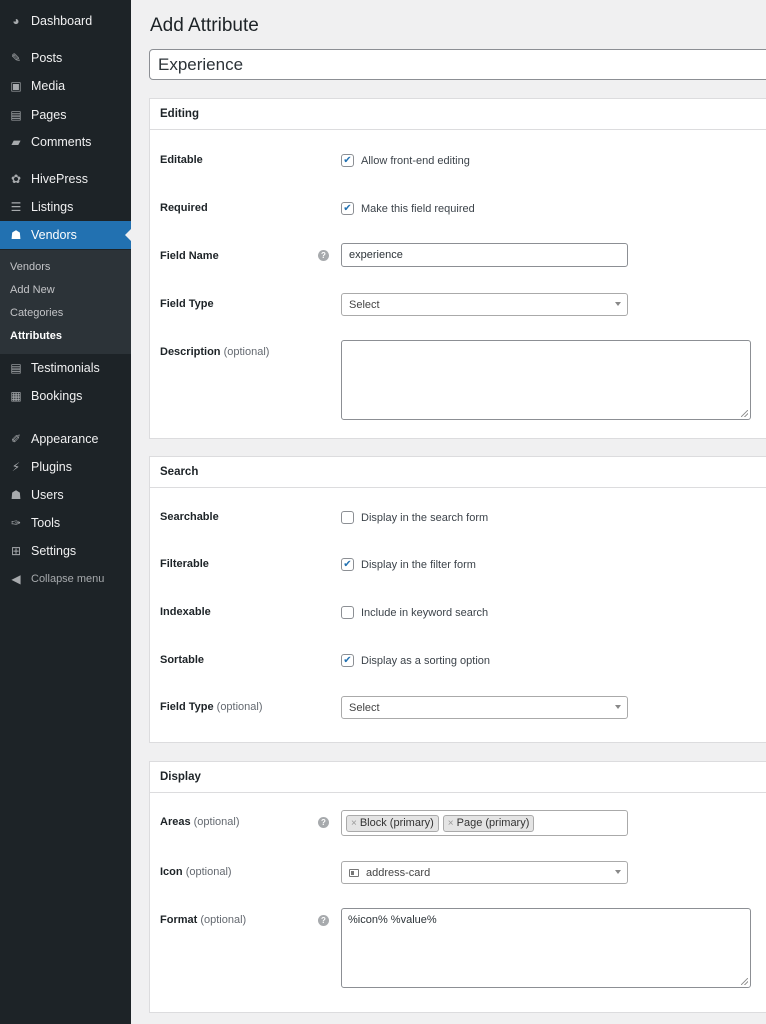 The width and height of the screenshot is (766, 1024). What do you see at coordinates (457, 64) in the screenshot?
I see `attribute-name-input: Experience` at bounding box center [457, 64].